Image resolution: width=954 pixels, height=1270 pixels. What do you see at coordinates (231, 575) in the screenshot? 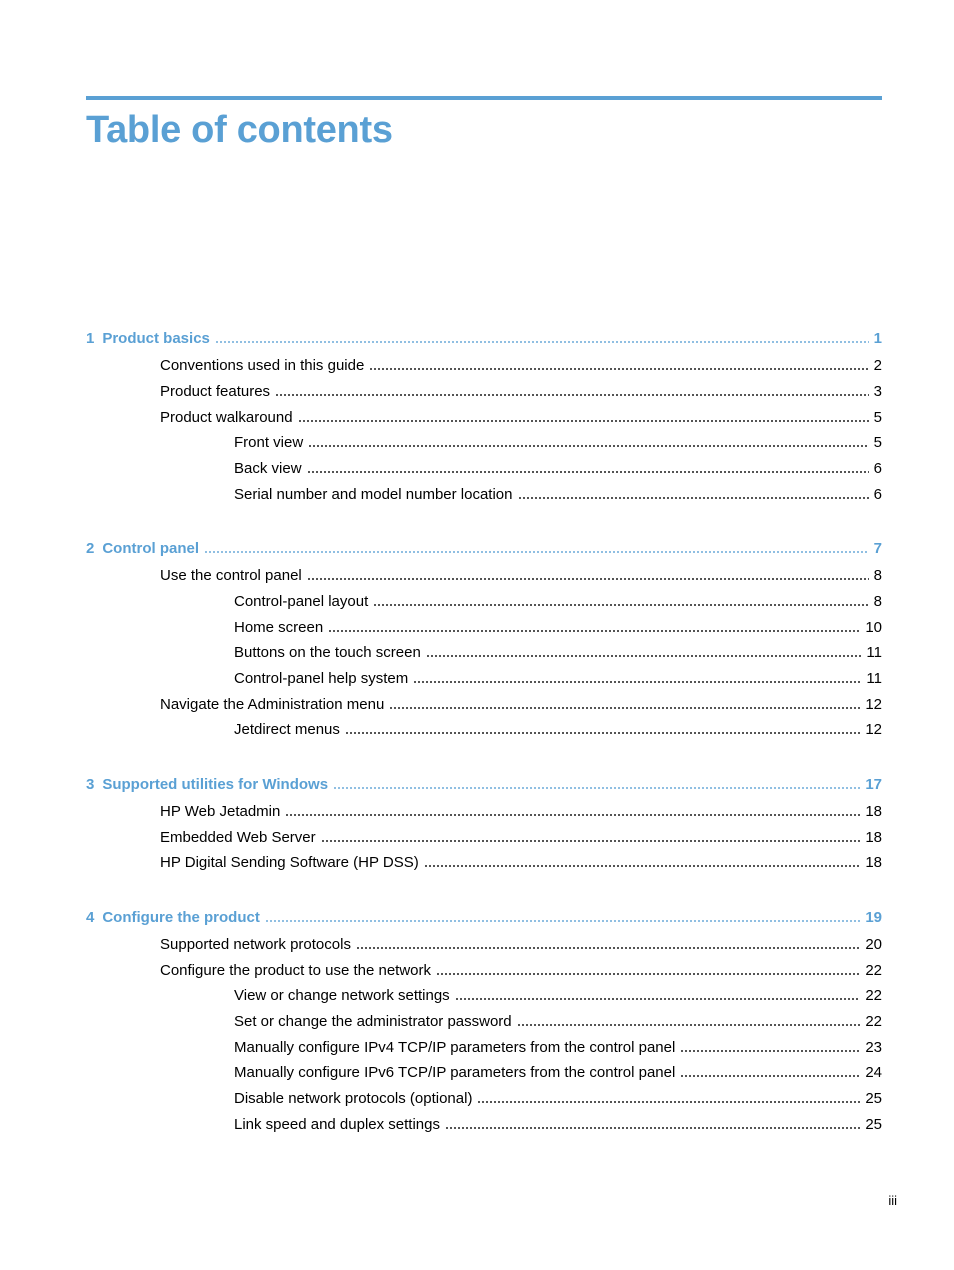
I see `entry-title: Use the control panel` at bounding box center [231, 575].